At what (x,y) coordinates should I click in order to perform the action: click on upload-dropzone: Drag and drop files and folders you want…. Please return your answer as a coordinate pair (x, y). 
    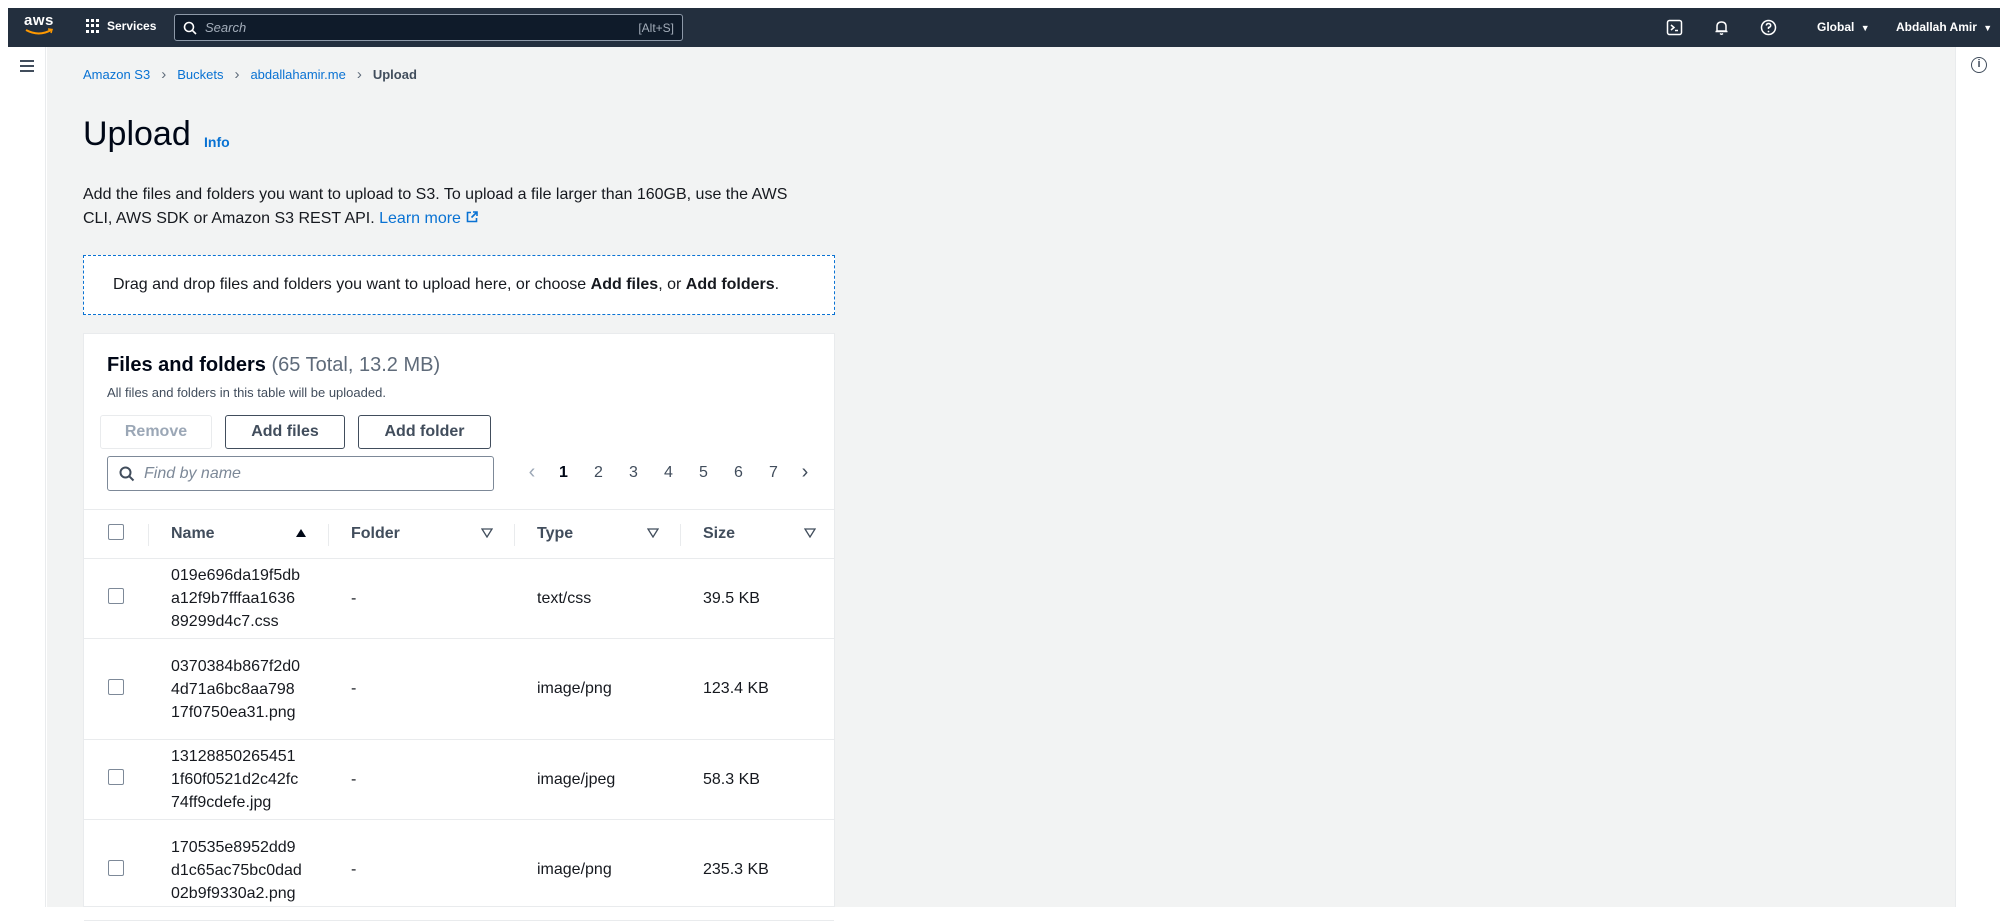
    Looking at the image, I should click on (459, 285).